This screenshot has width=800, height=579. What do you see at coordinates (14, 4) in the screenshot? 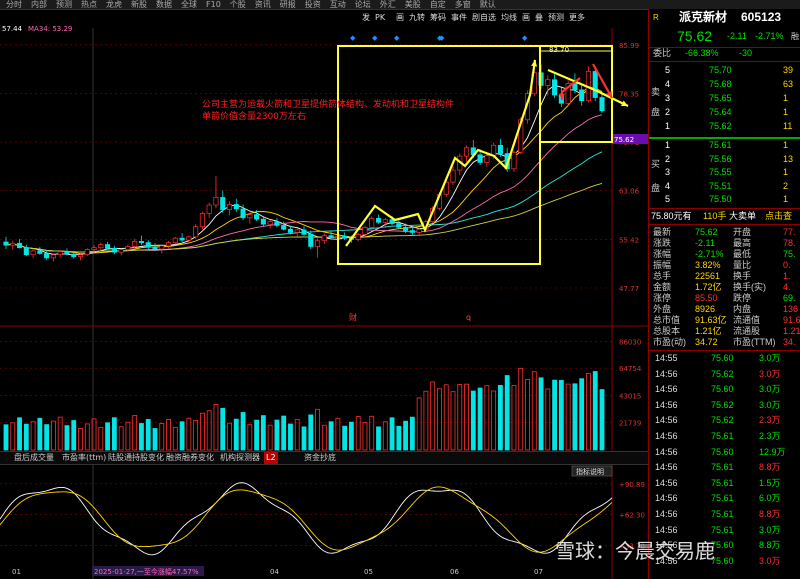
I see `top-tab-0: 分时` at bounding box center [14, 4].